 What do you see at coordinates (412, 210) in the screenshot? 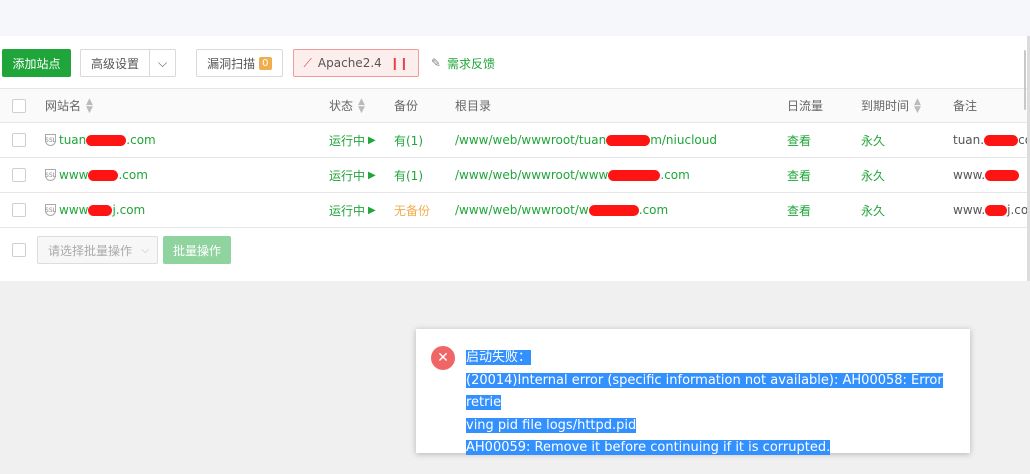
I see `backup-link: 无备份` at bounding box center [412, 210].